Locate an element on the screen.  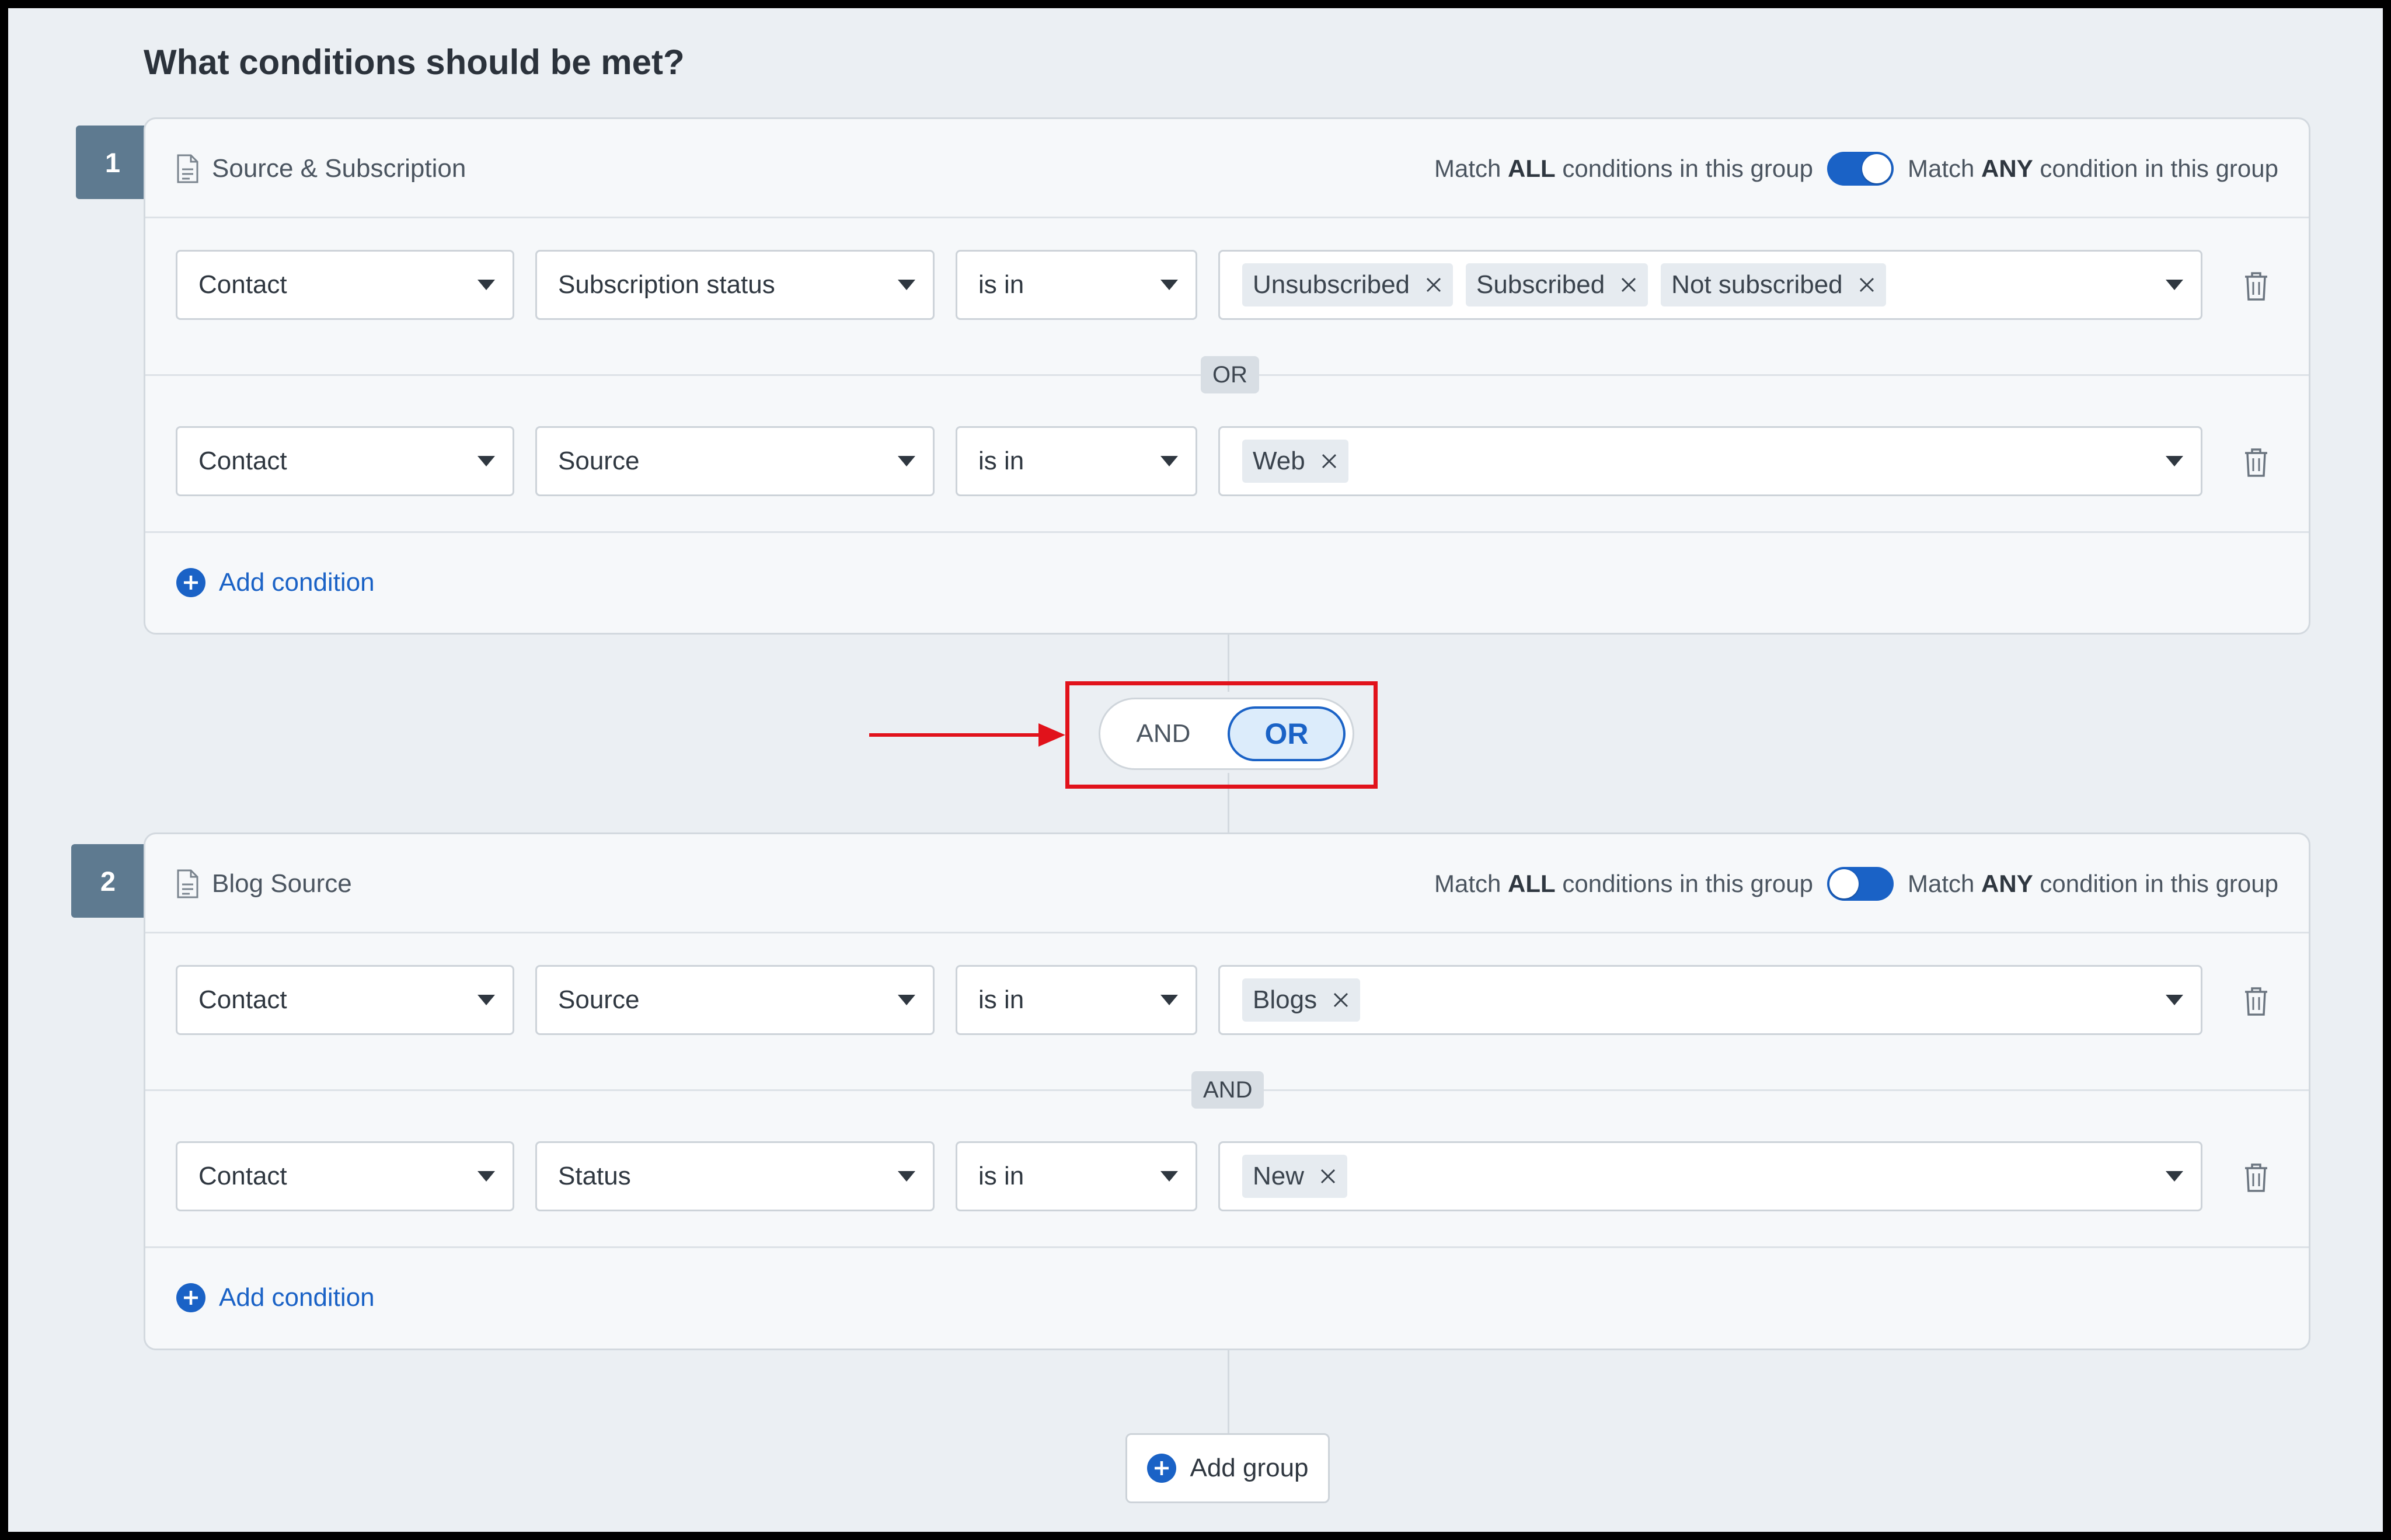
value-chip: Blogs is located at coordinates (1301, 1000).